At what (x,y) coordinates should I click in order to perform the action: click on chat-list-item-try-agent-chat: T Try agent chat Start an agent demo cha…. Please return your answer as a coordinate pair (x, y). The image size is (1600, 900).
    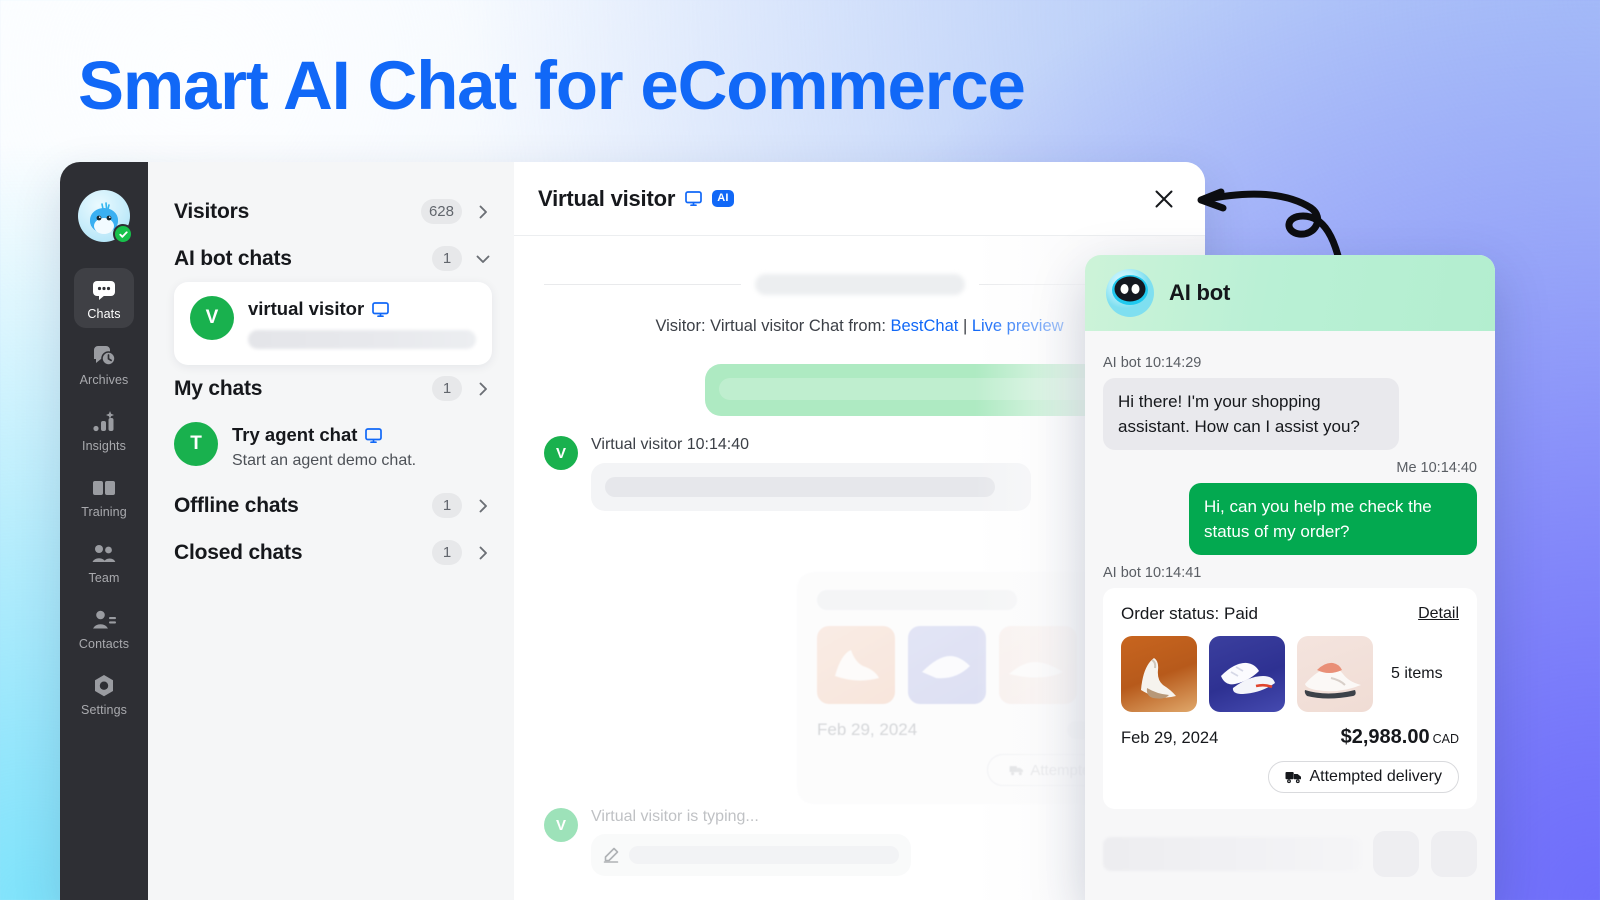
    Looking at the image, I should click on (333, 447).